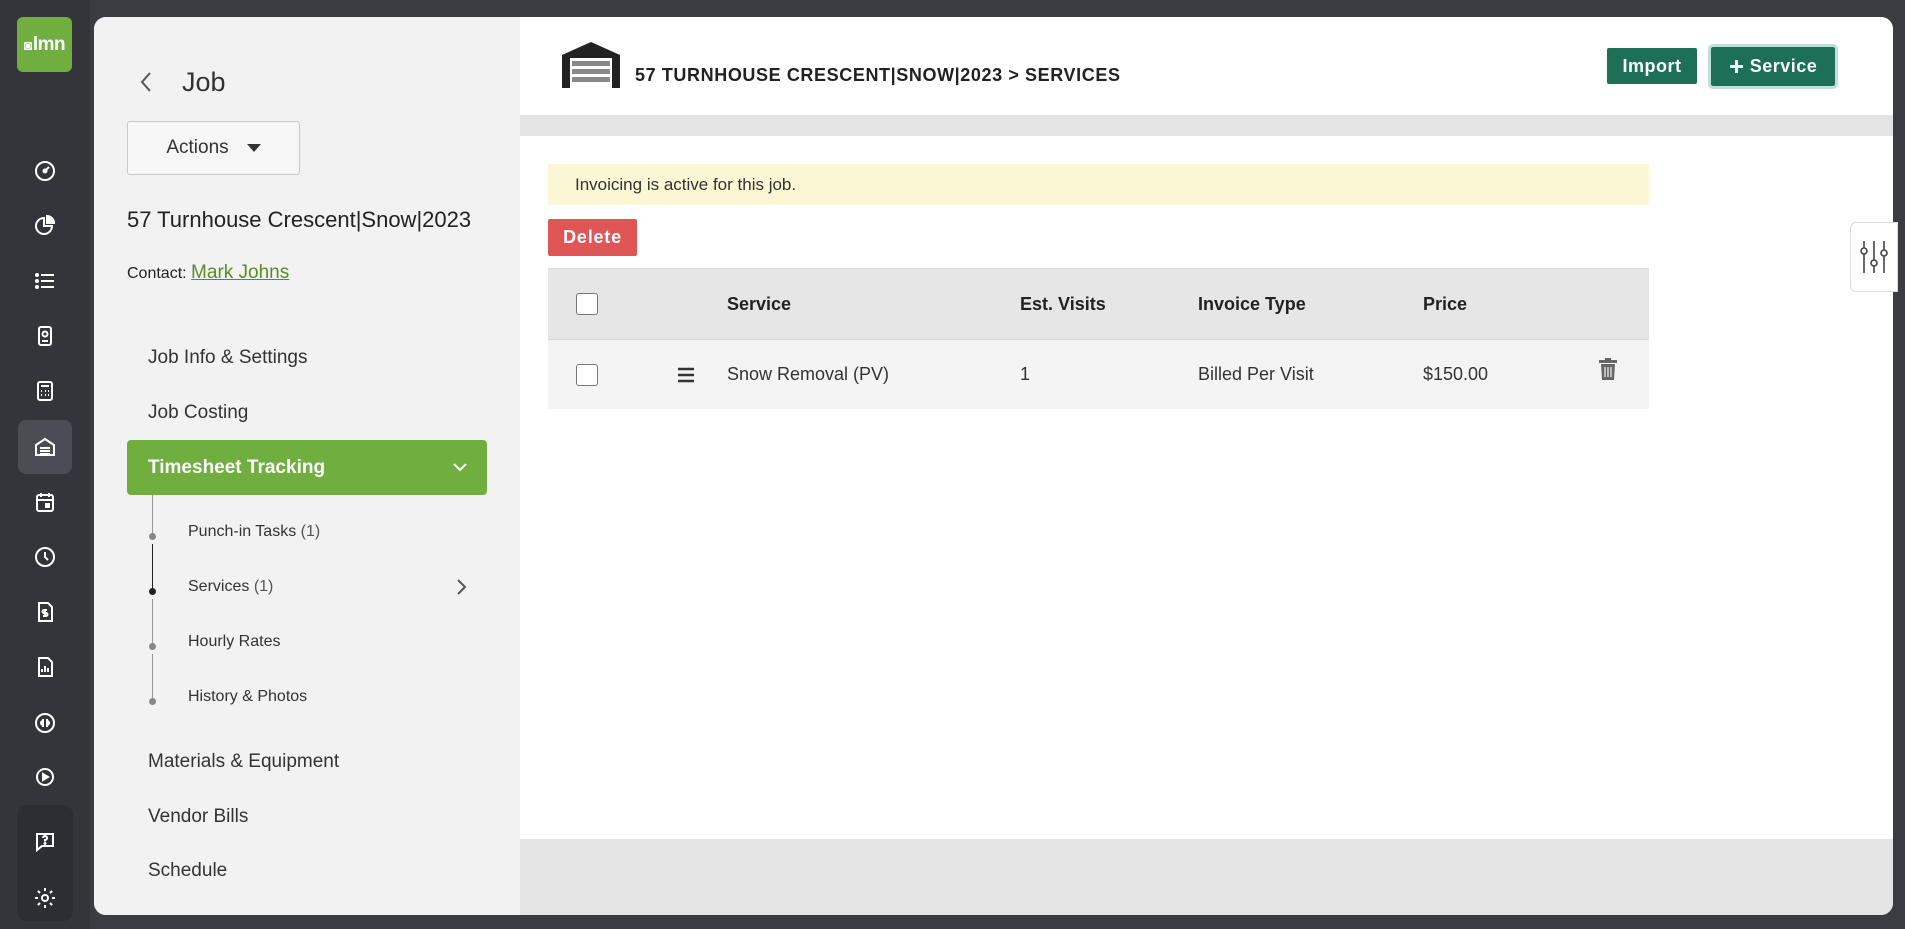 This screenshot has width=1905, height=929. What do you see at coordinates (1256, 374) in the screenshot?
I see `cell-invoice-type: Billed Per Visit` at bounding box center [1256, 374].